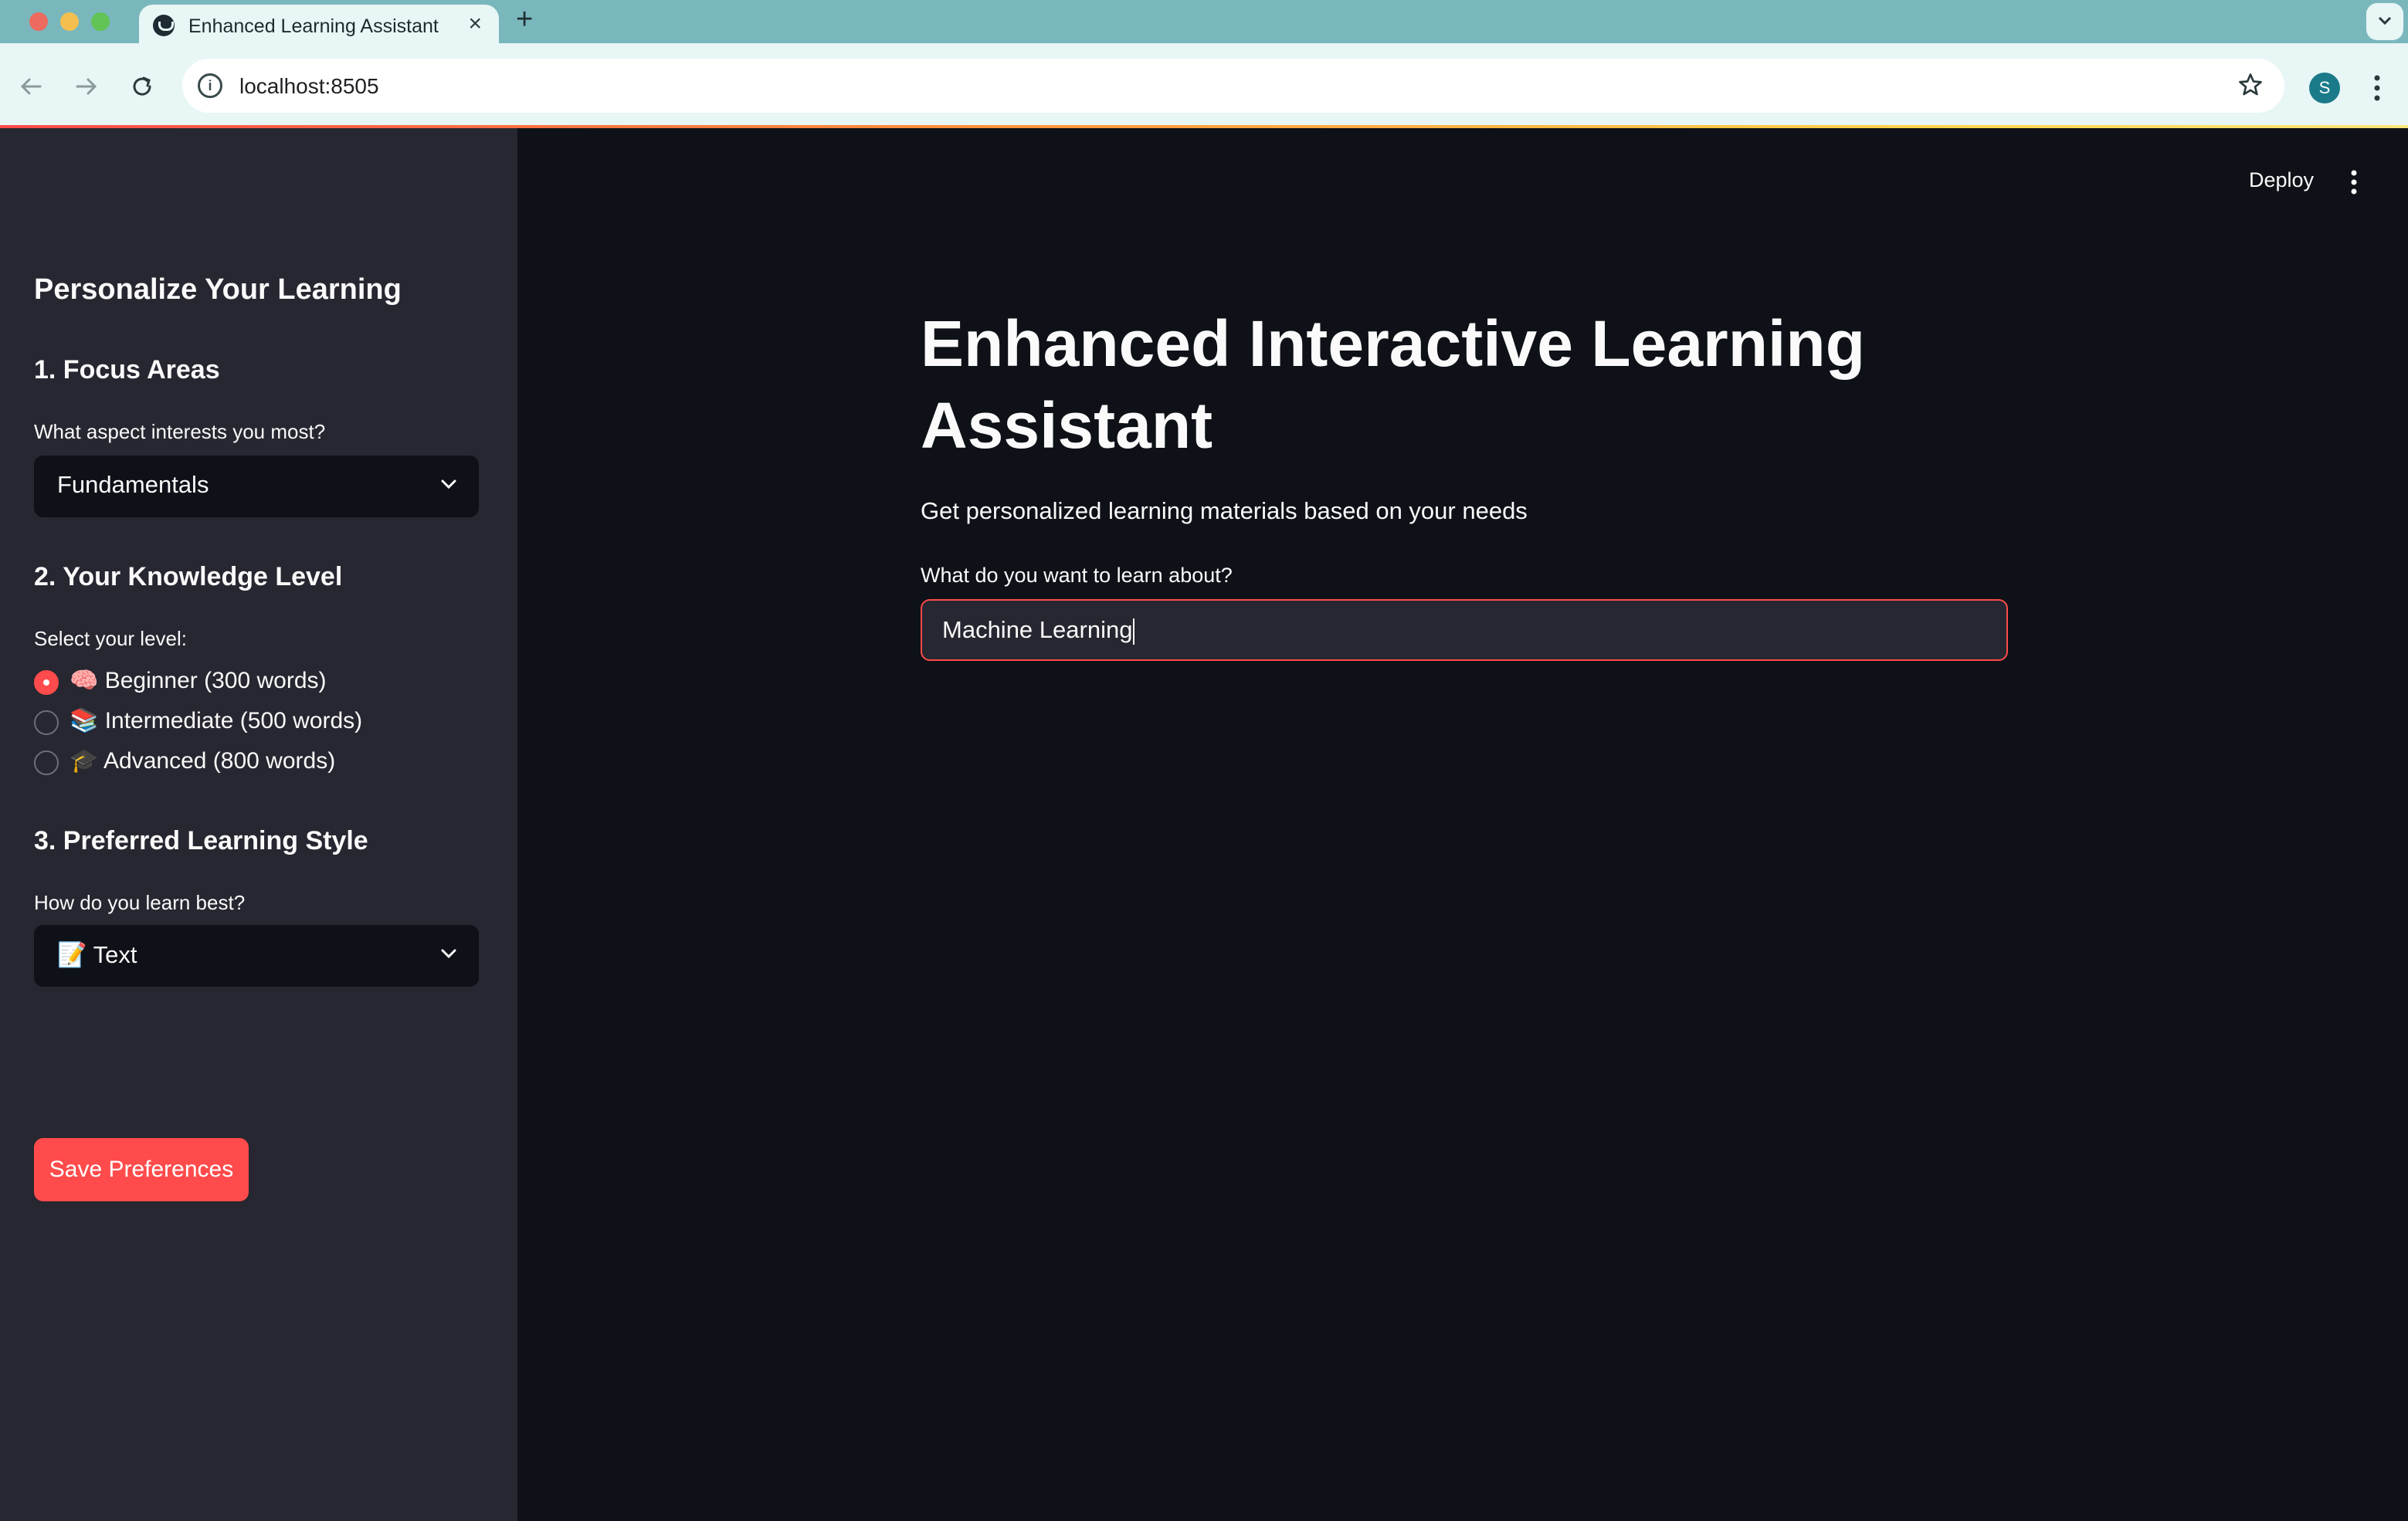  I want to click on browser-tab: Enhanced Learning Assistant ×, so click(319, 27).